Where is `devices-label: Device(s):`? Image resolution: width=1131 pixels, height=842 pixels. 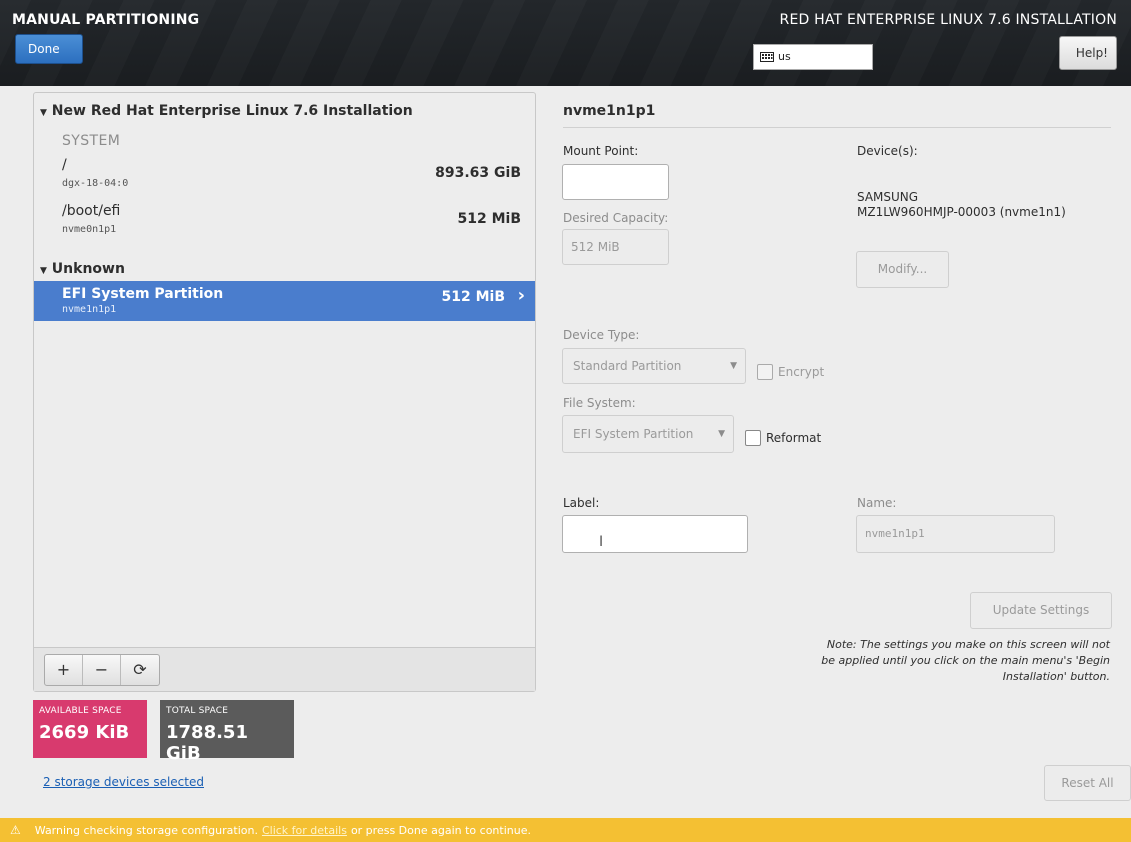
devices-label: Device(s): is located at coordinates (887, 151).